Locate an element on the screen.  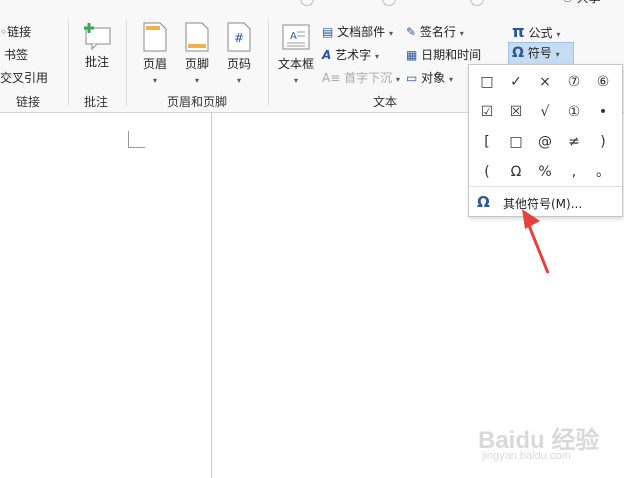
annotation-arrow is located at coordinates (536, 241).